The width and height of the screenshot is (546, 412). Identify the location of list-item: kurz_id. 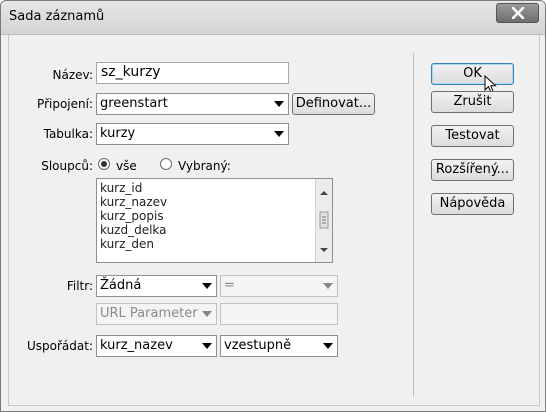
(214, 188).